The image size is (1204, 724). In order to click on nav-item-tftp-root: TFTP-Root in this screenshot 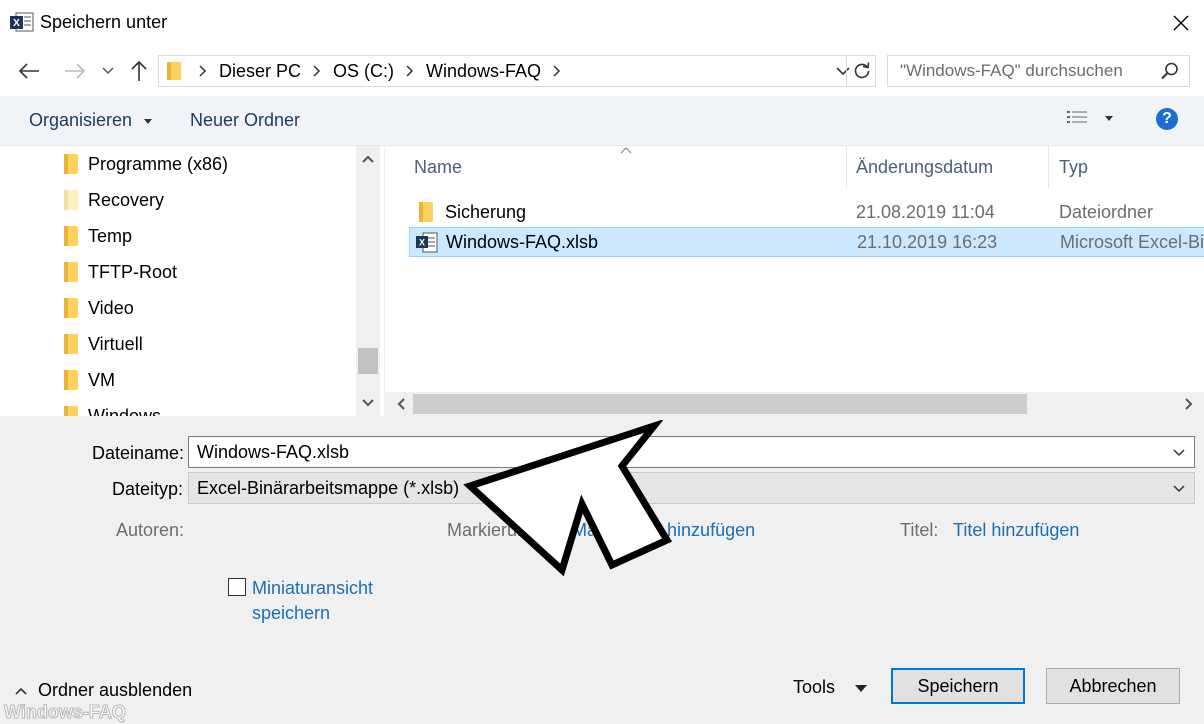, I will do `click(119, 272)`.